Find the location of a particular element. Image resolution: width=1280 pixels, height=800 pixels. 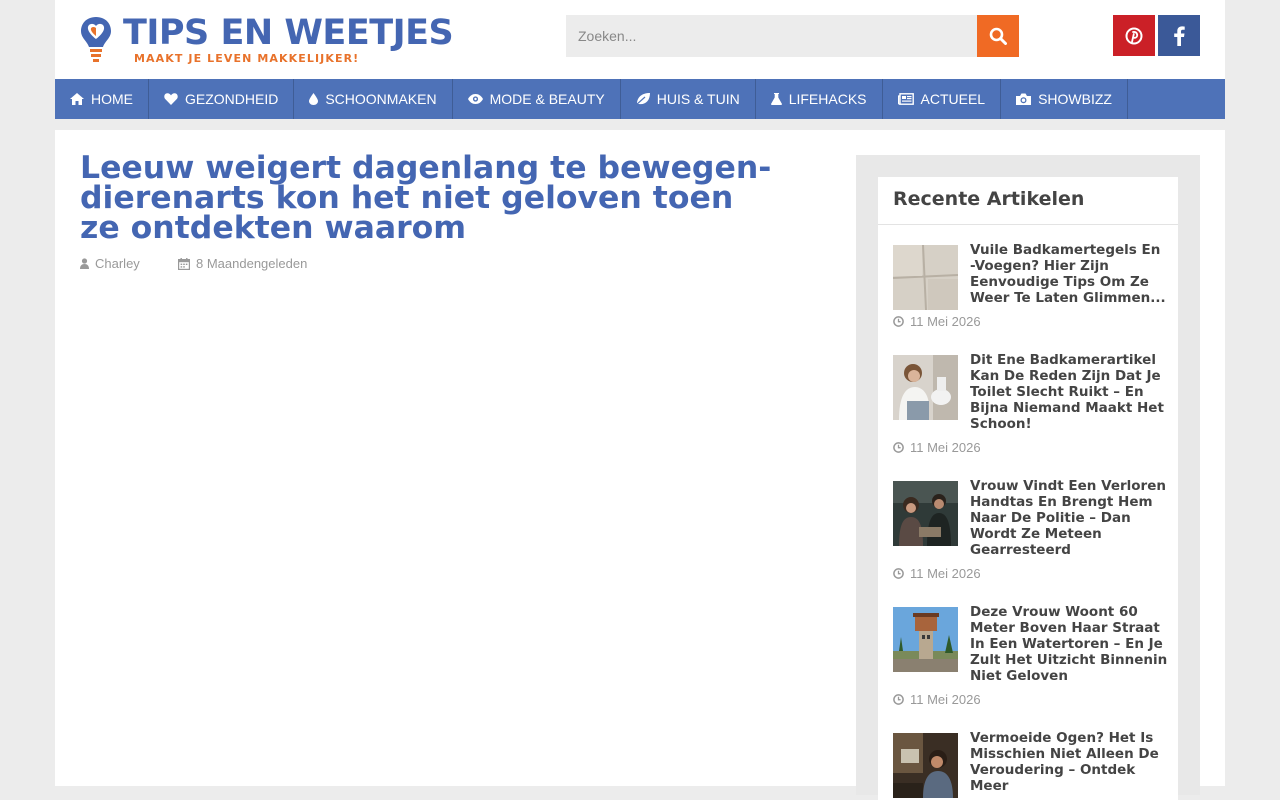

author-name: Charley is located at coordinates (117, 263).